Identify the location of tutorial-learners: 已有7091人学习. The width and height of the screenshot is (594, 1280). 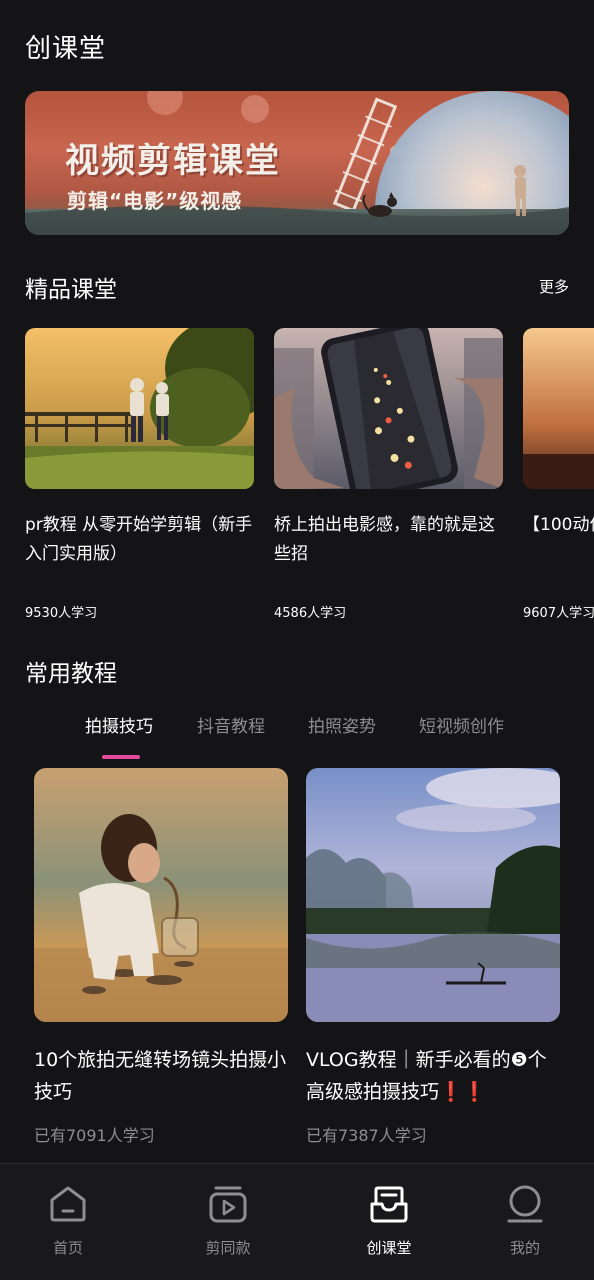
(94, 1135).